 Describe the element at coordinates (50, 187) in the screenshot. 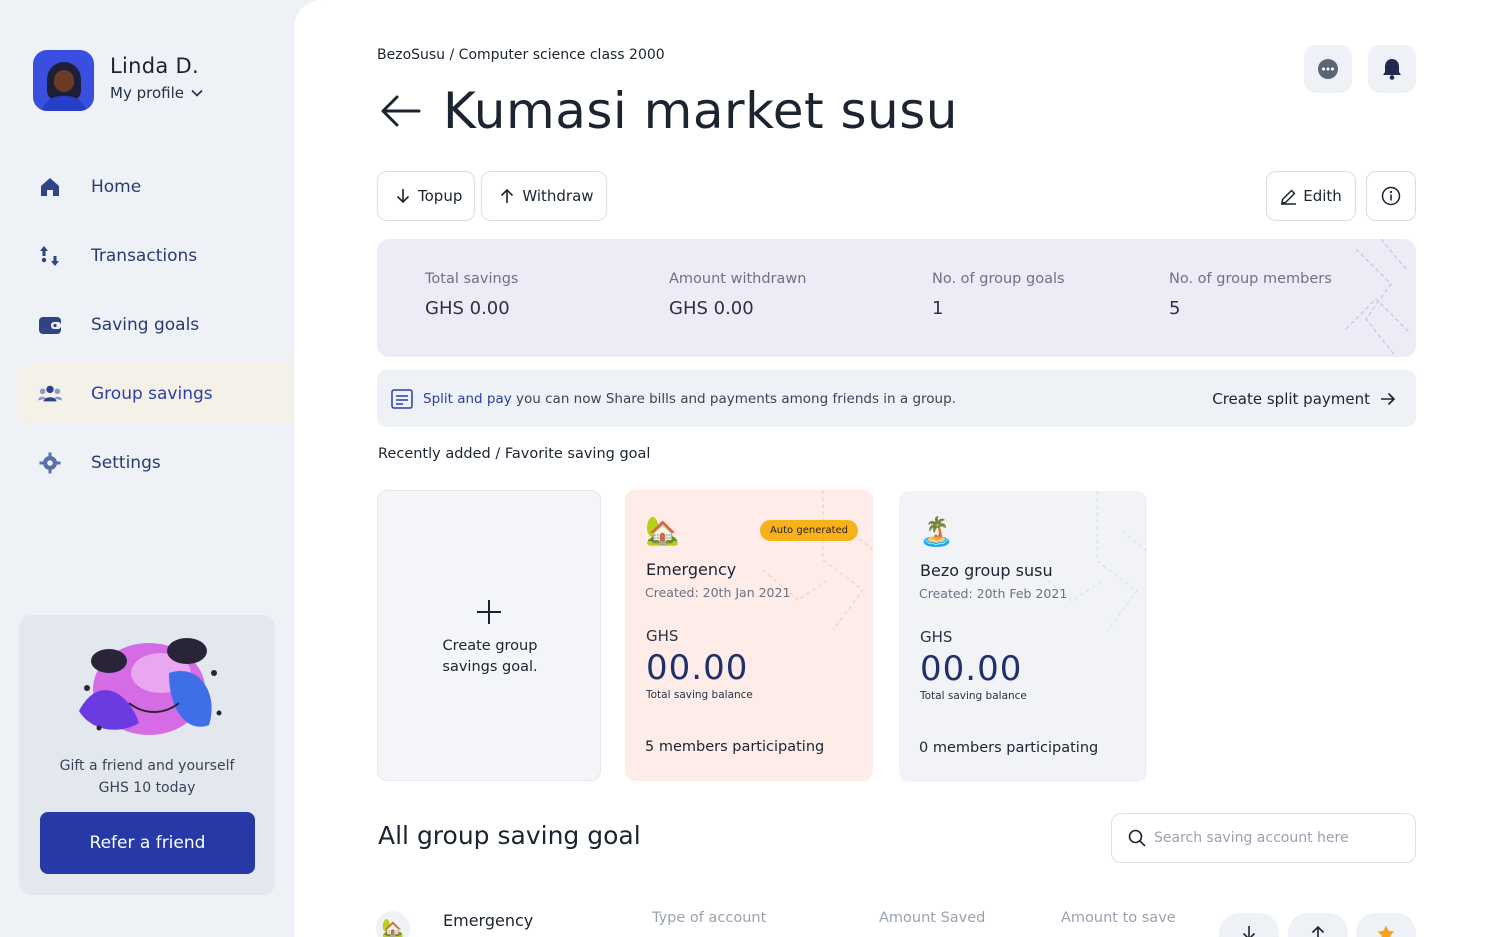

I see `home-icon` at that location.